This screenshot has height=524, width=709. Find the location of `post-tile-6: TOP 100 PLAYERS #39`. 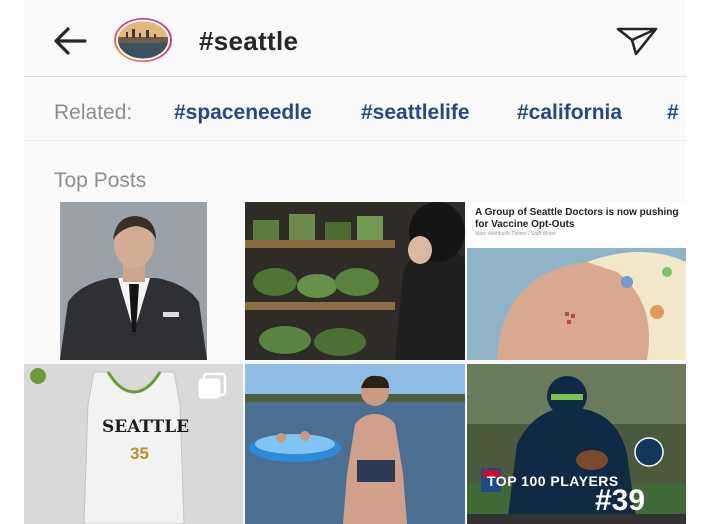

post-tile-6: TOP 100 PLAYERS #39 is located at coordinates (576, 444).